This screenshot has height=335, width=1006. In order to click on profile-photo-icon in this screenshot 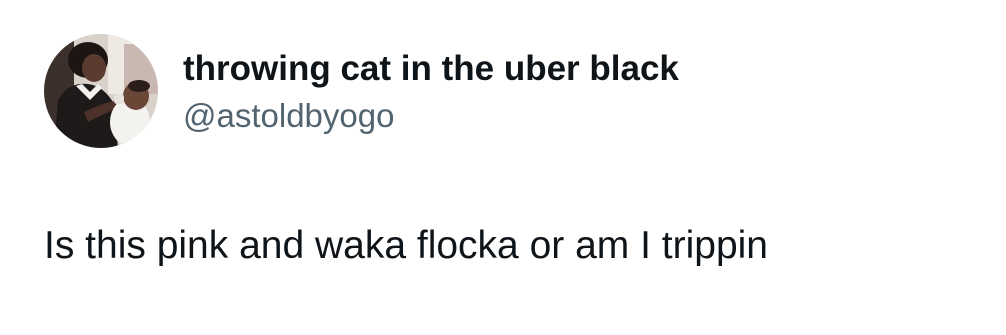, I will do `click(101, 91)`.